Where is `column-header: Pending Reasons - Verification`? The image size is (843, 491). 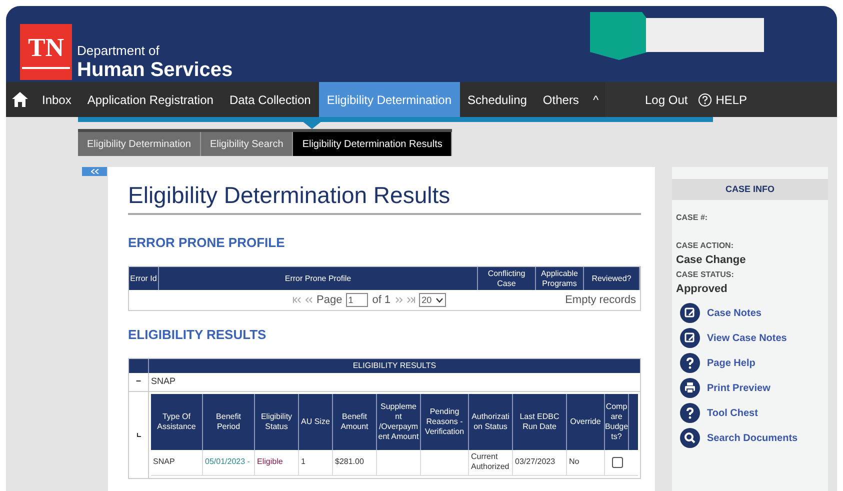
column-header: Pending Reasons - Verification is located at coordinates (445, 422).